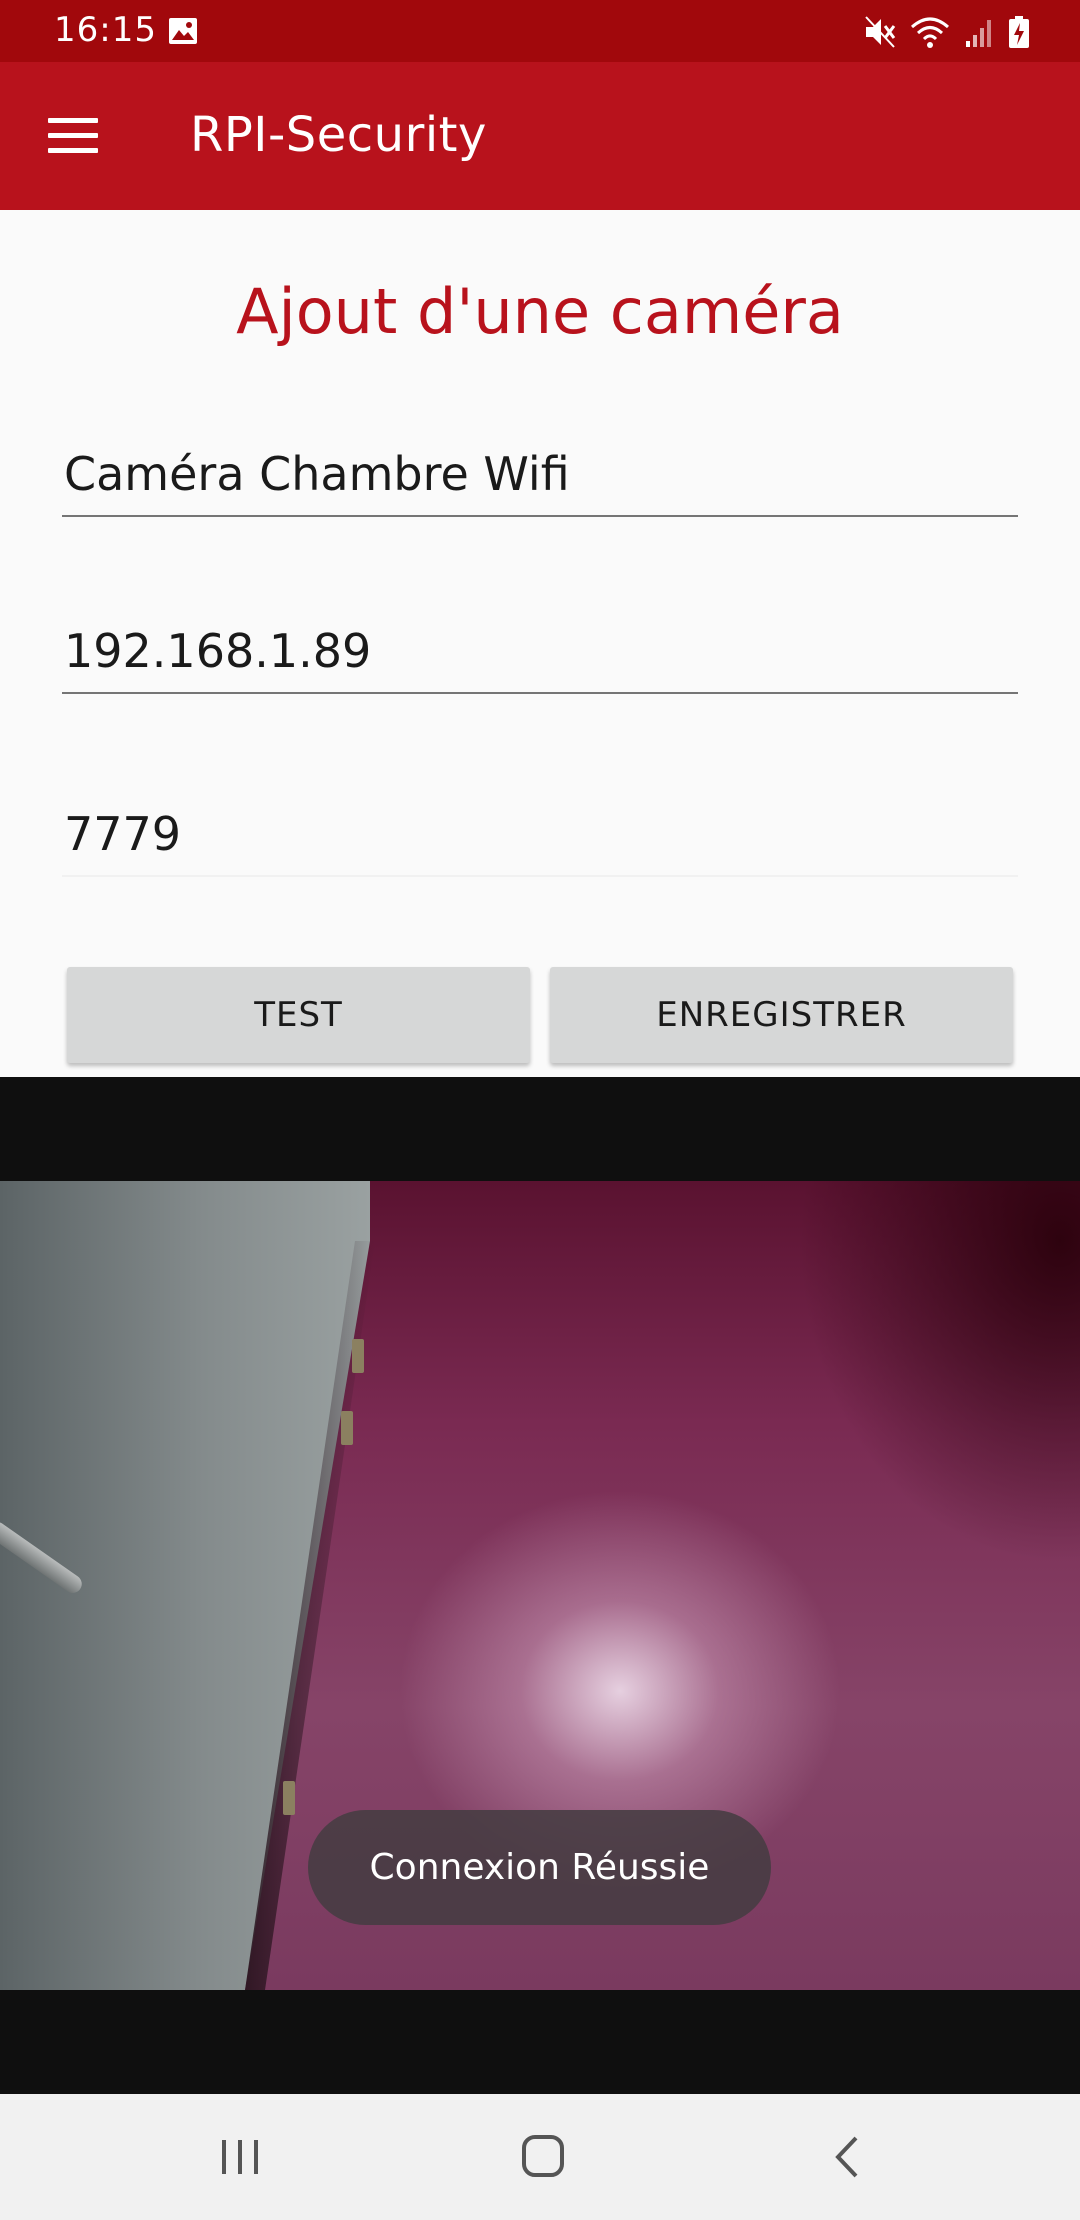  What do you see at coordinates (848, 2157) in the screenshot?
I see `back-icon` at bounding box center [848, 2157].